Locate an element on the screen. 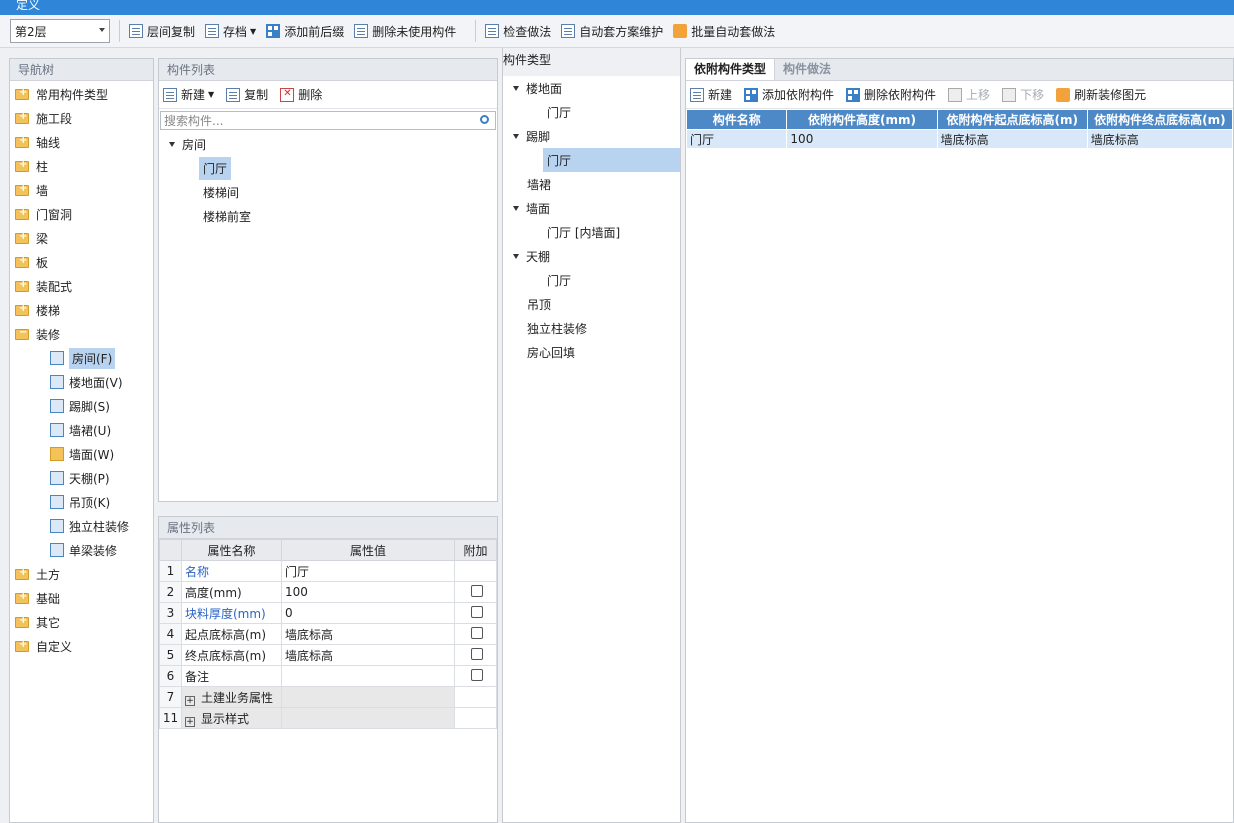 The height and width of the screenshot is (823, 1234). type-node-dado: 墙裙 is located at coordinates (591, 184).